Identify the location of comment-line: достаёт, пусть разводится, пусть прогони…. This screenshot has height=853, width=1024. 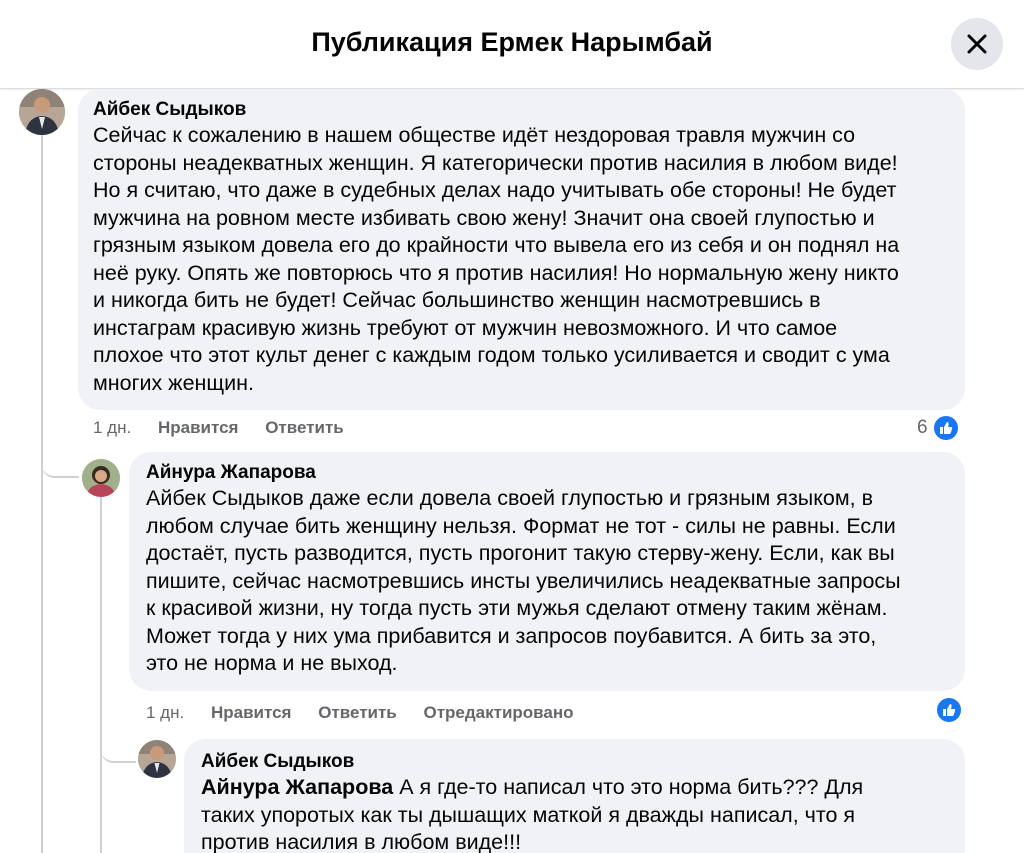
(520, 553).